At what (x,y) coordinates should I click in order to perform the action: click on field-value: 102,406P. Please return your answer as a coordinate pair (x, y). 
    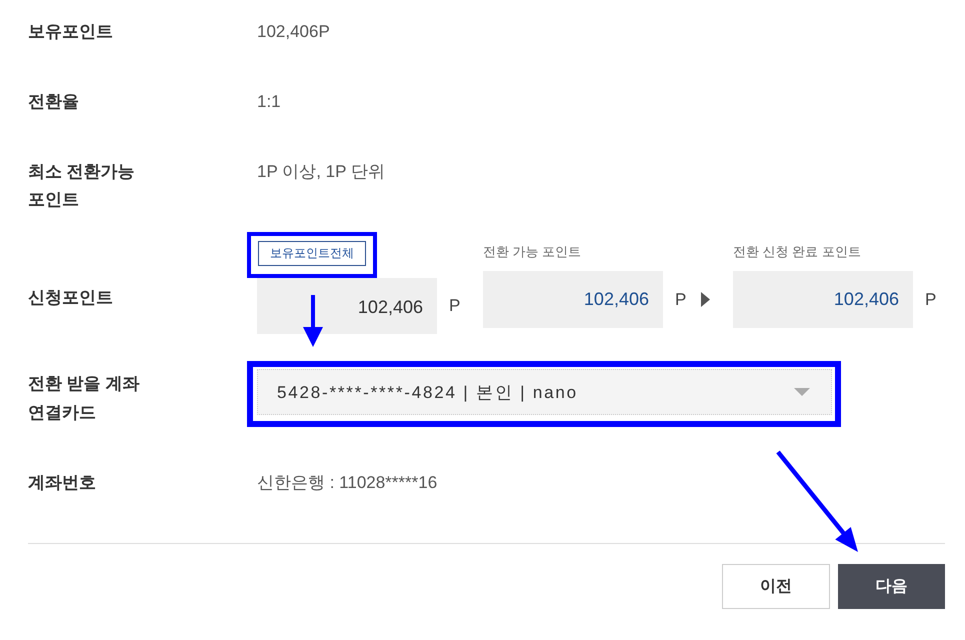
    Looking at the image, I should click on (293, 32).